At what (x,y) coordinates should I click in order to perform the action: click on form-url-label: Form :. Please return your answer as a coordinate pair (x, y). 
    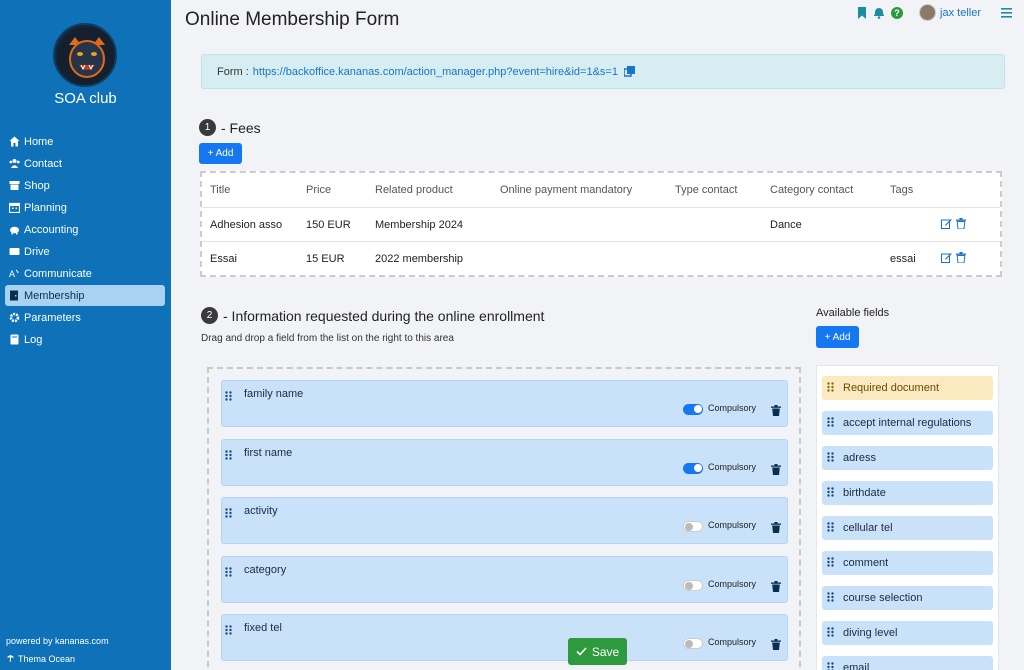
    Looking at the image, I should click on (233, 71).